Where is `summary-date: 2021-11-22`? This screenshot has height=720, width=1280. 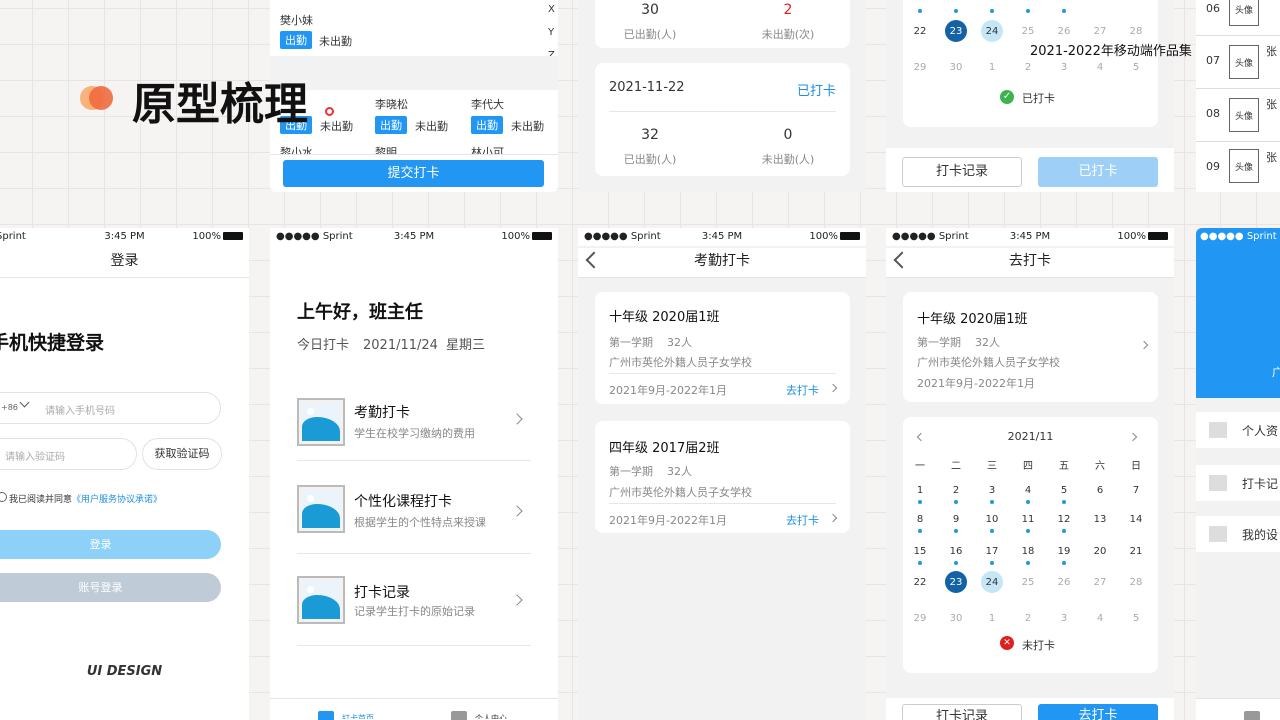 summary-date: 2021-11-22 is located at coordinates (647, 87).